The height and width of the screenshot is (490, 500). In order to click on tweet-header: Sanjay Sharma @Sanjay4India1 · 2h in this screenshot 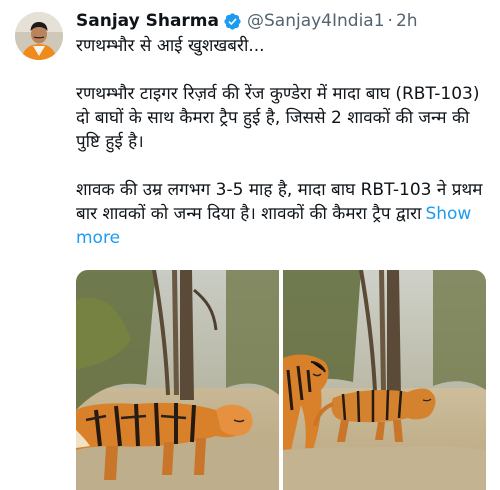, I will do `click(284, 21)`.